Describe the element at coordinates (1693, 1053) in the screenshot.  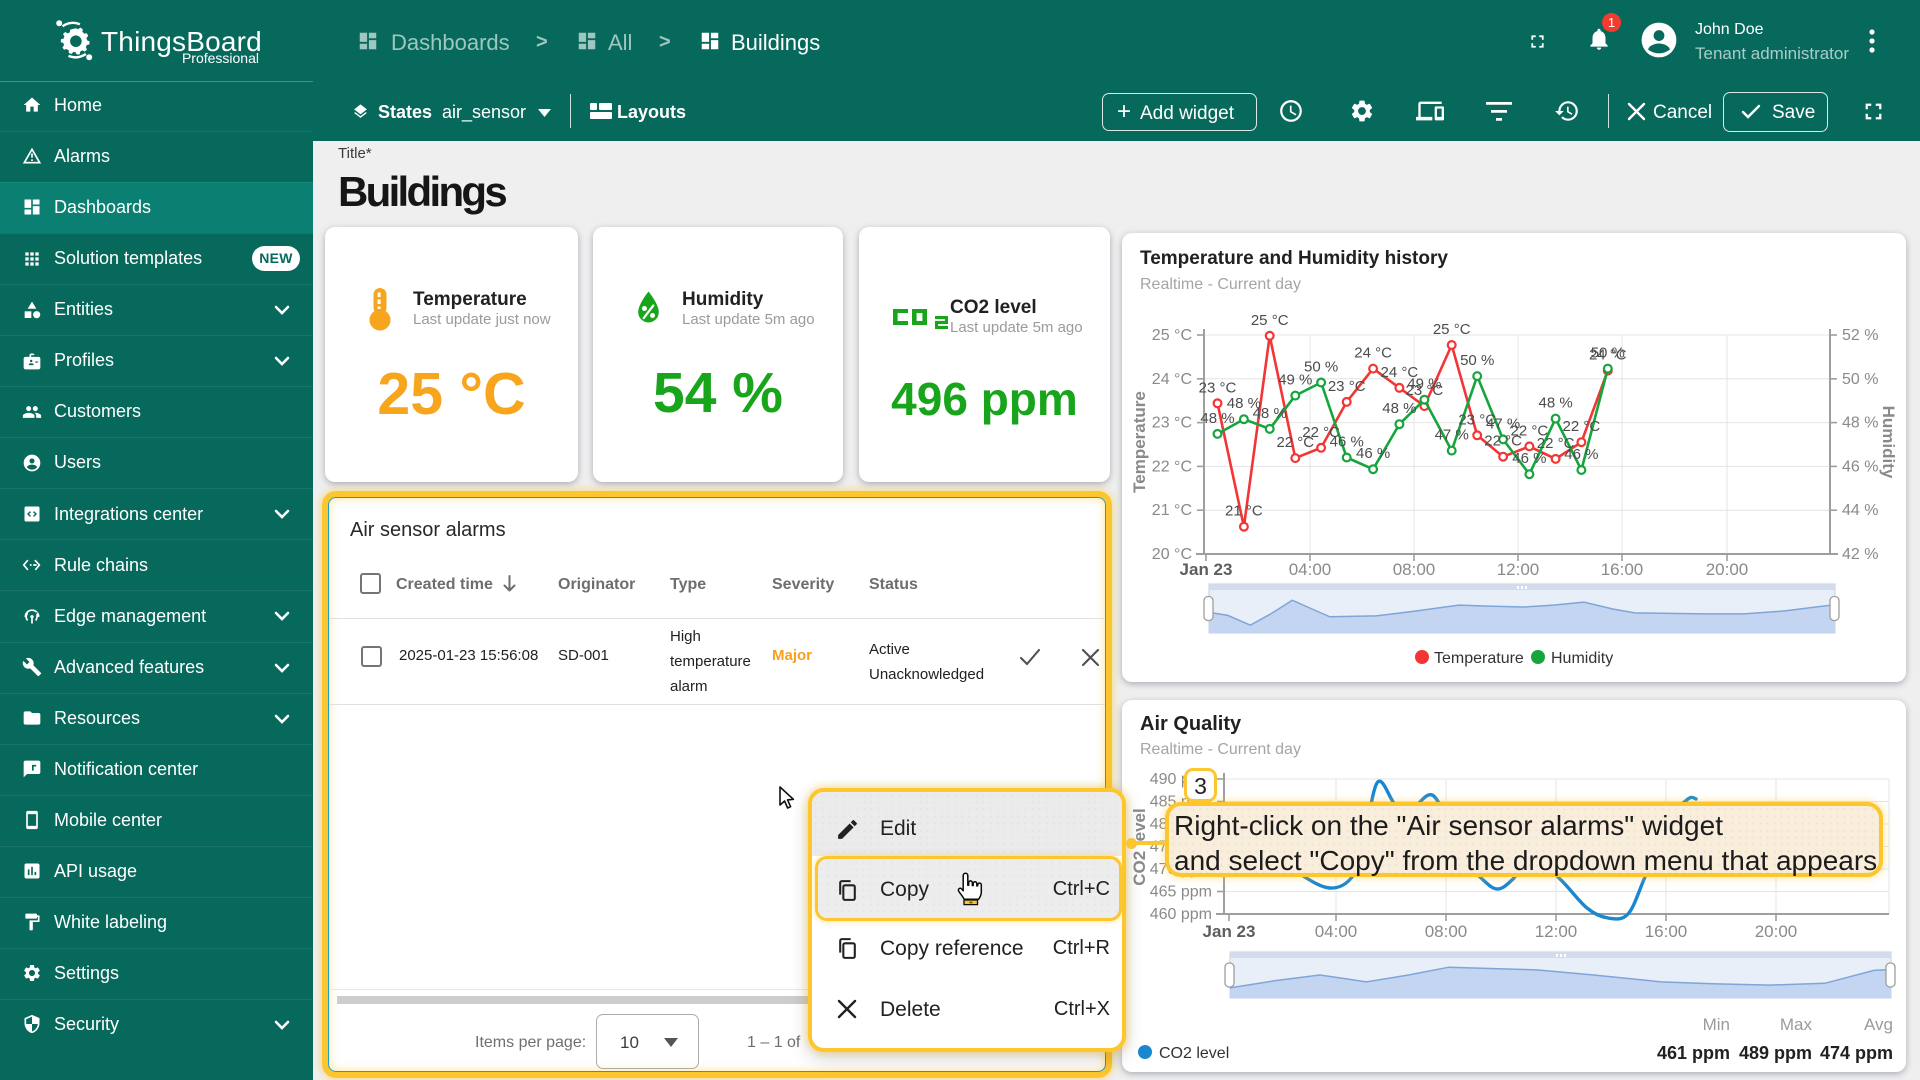
I see `svg-text: 461 ppm` at that location.